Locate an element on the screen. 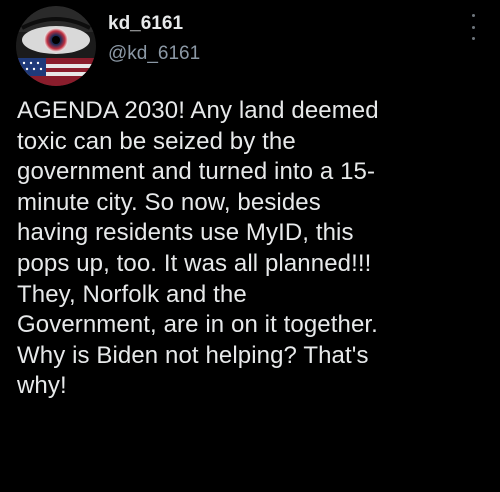 The width and height of the screenshot is (500, 492). author-names: kd_6161 @kd_6161 is located at coordinates (154, 39).